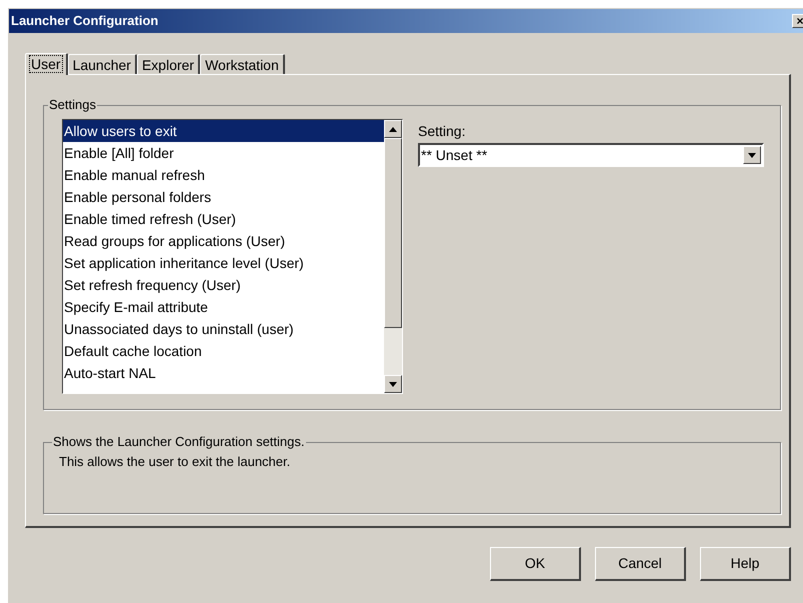  I want to click on scroll-up-icon, so click(393, 129).